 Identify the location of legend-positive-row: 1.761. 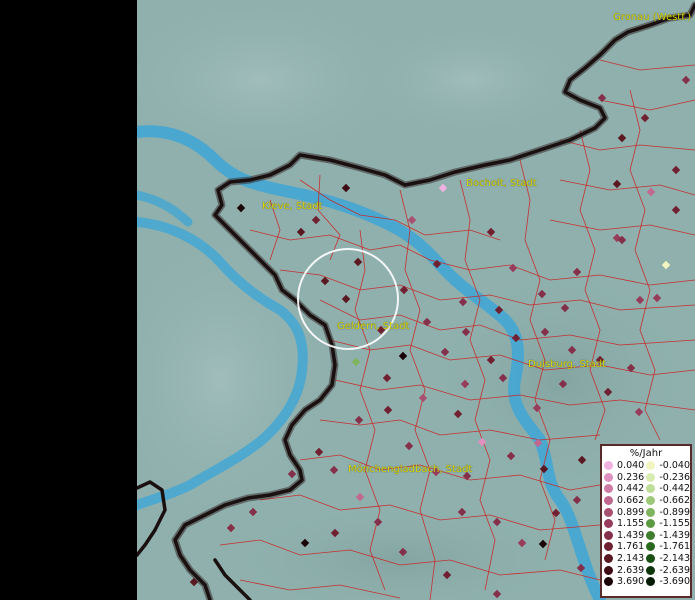
(625, 547).